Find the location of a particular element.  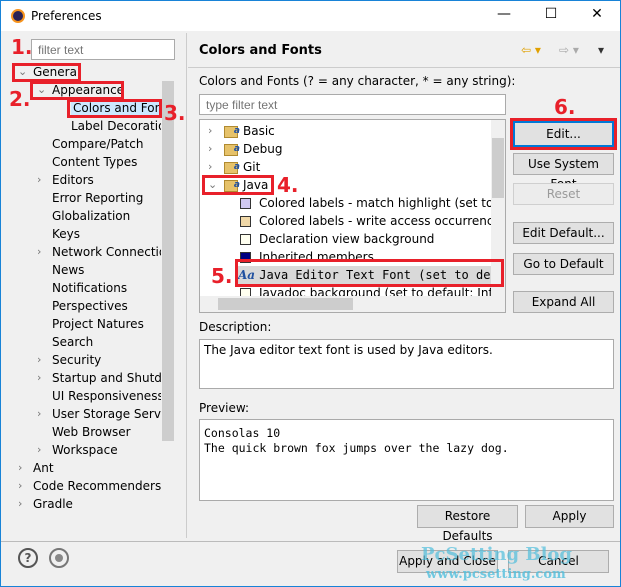

tree-item: › Gradle is located at coordinates (45, 504).